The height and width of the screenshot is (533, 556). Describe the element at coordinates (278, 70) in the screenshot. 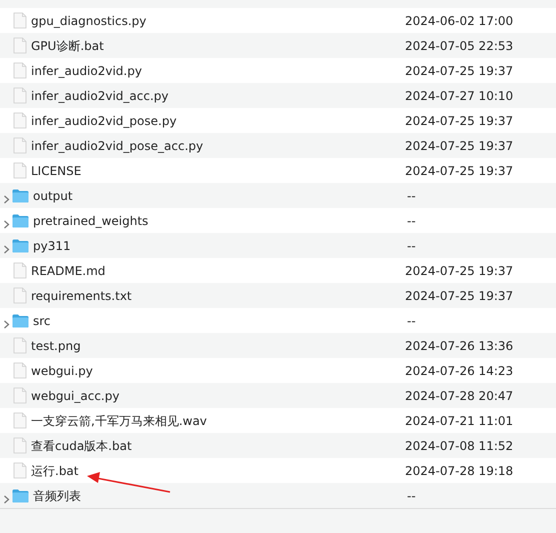

I see `file-row: infer_audio2vid.py 2024-07-25 19:37` at that location.